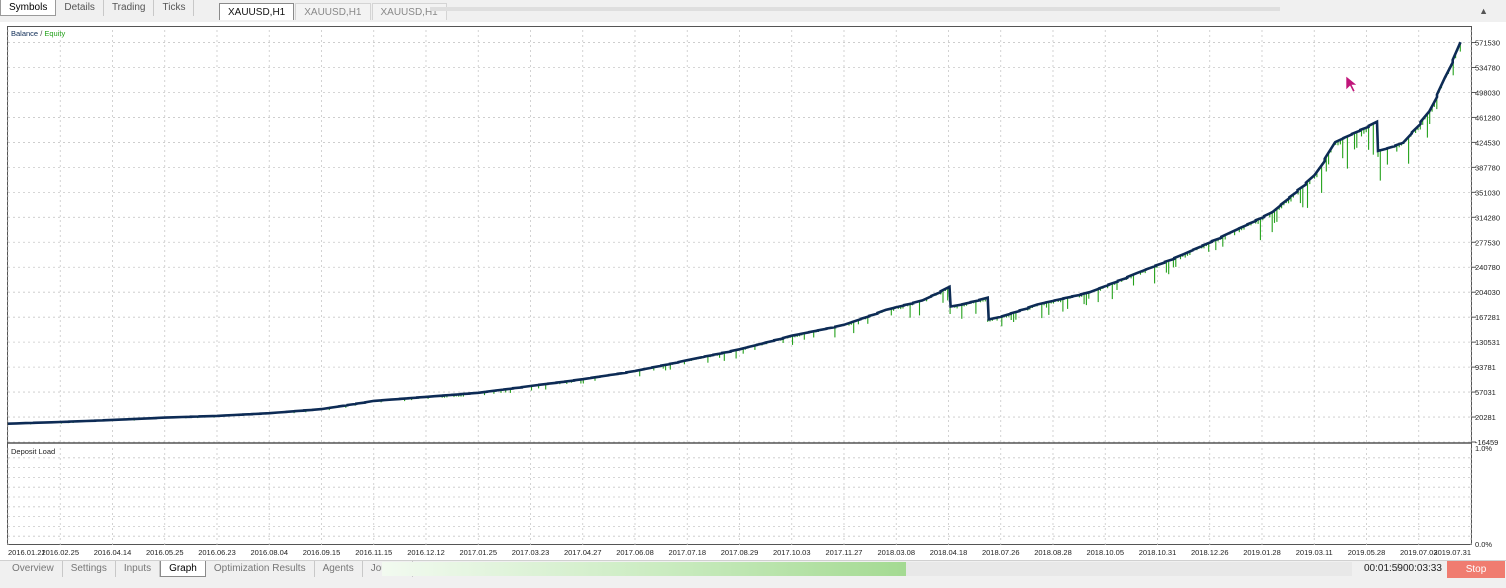  Describe the element at coordinates (33, 569) in the screenshot. I see `tab-overview: Overview` at that location.